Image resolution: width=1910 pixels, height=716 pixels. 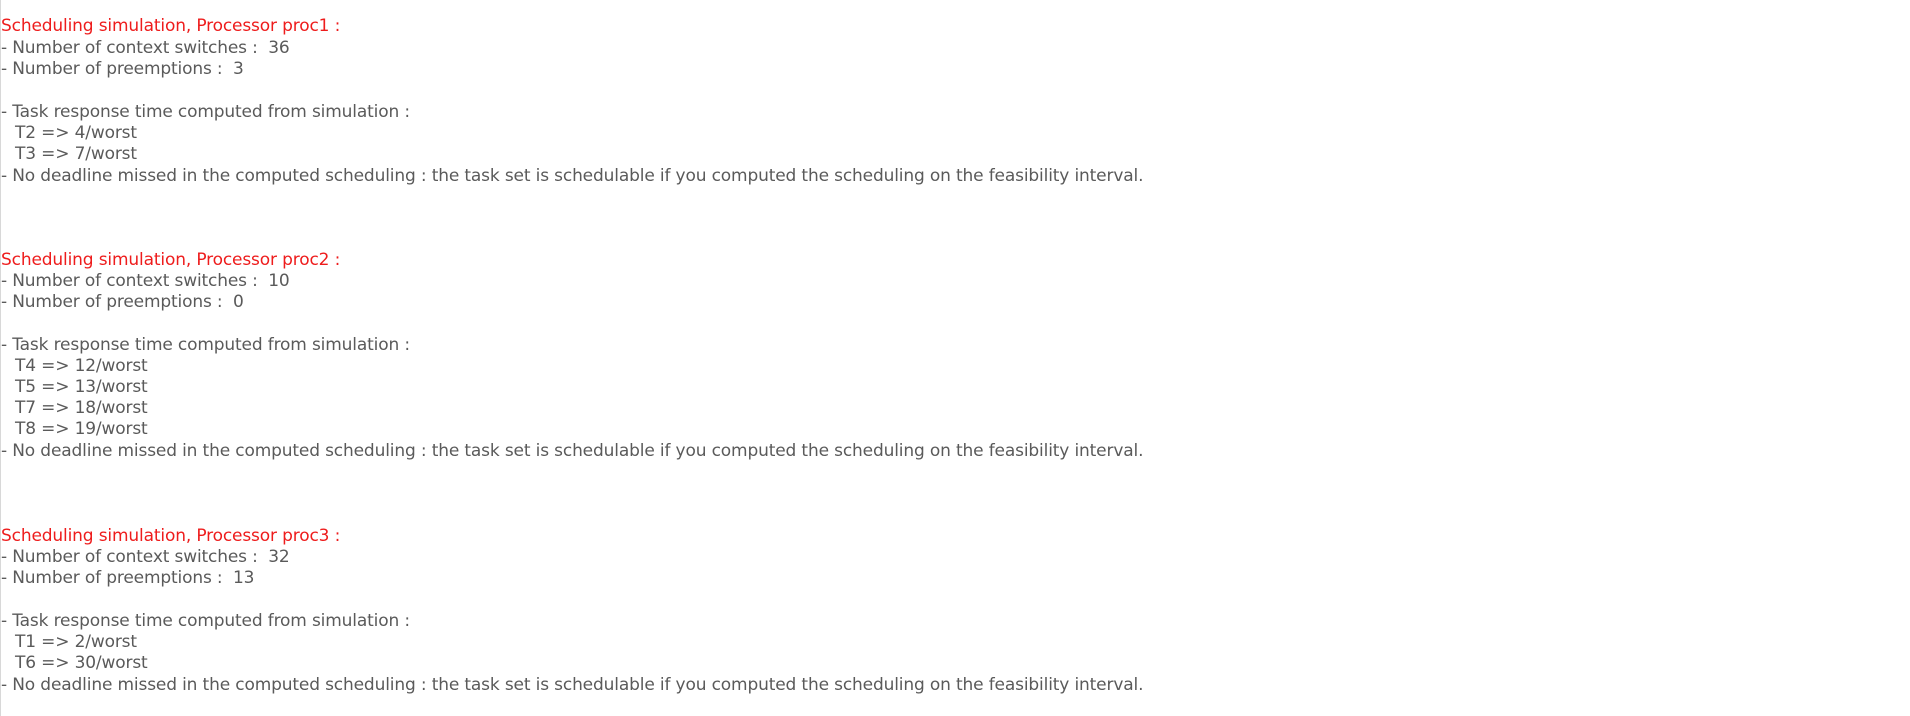 I want to click on proc3-preemptions: - Number of preemptions : 13, so click(x=128, y=578).